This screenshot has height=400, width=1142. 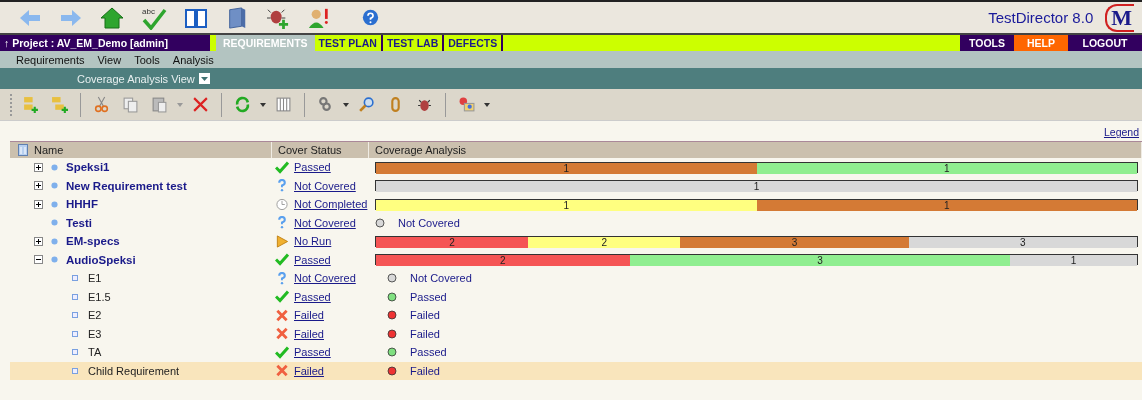 I want to click on refresh-icon, so click(x=242, y=104).